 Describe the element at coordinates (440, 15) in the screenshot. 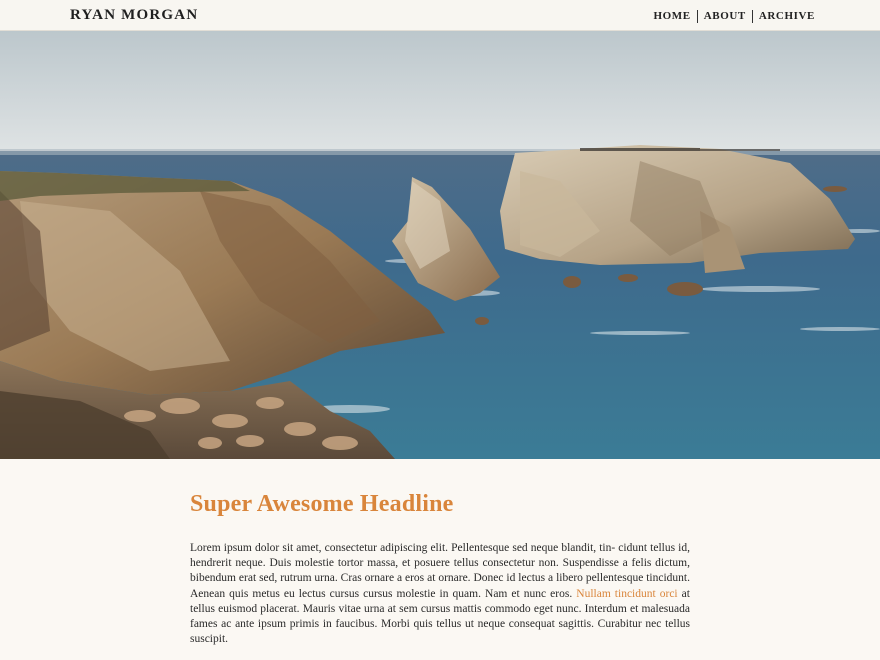

I see `top-bar: RYAN MORGAN HOME ABOUT ARCHIVE` at that location.